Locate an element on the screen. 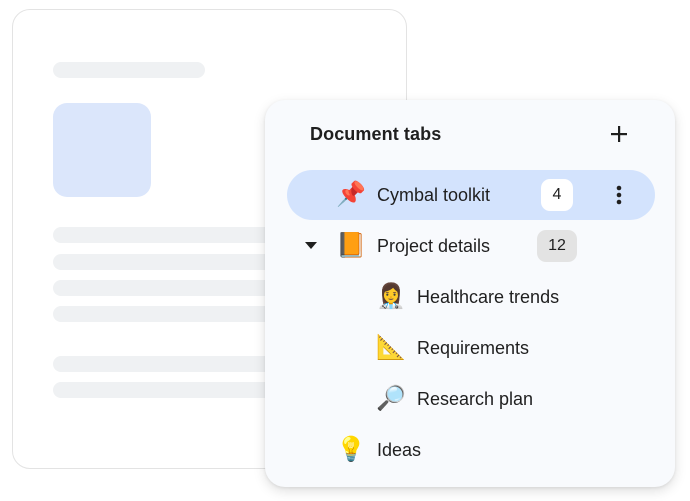  magnifying-glass-icon: 🔎 is located at coordinates (391, 398).